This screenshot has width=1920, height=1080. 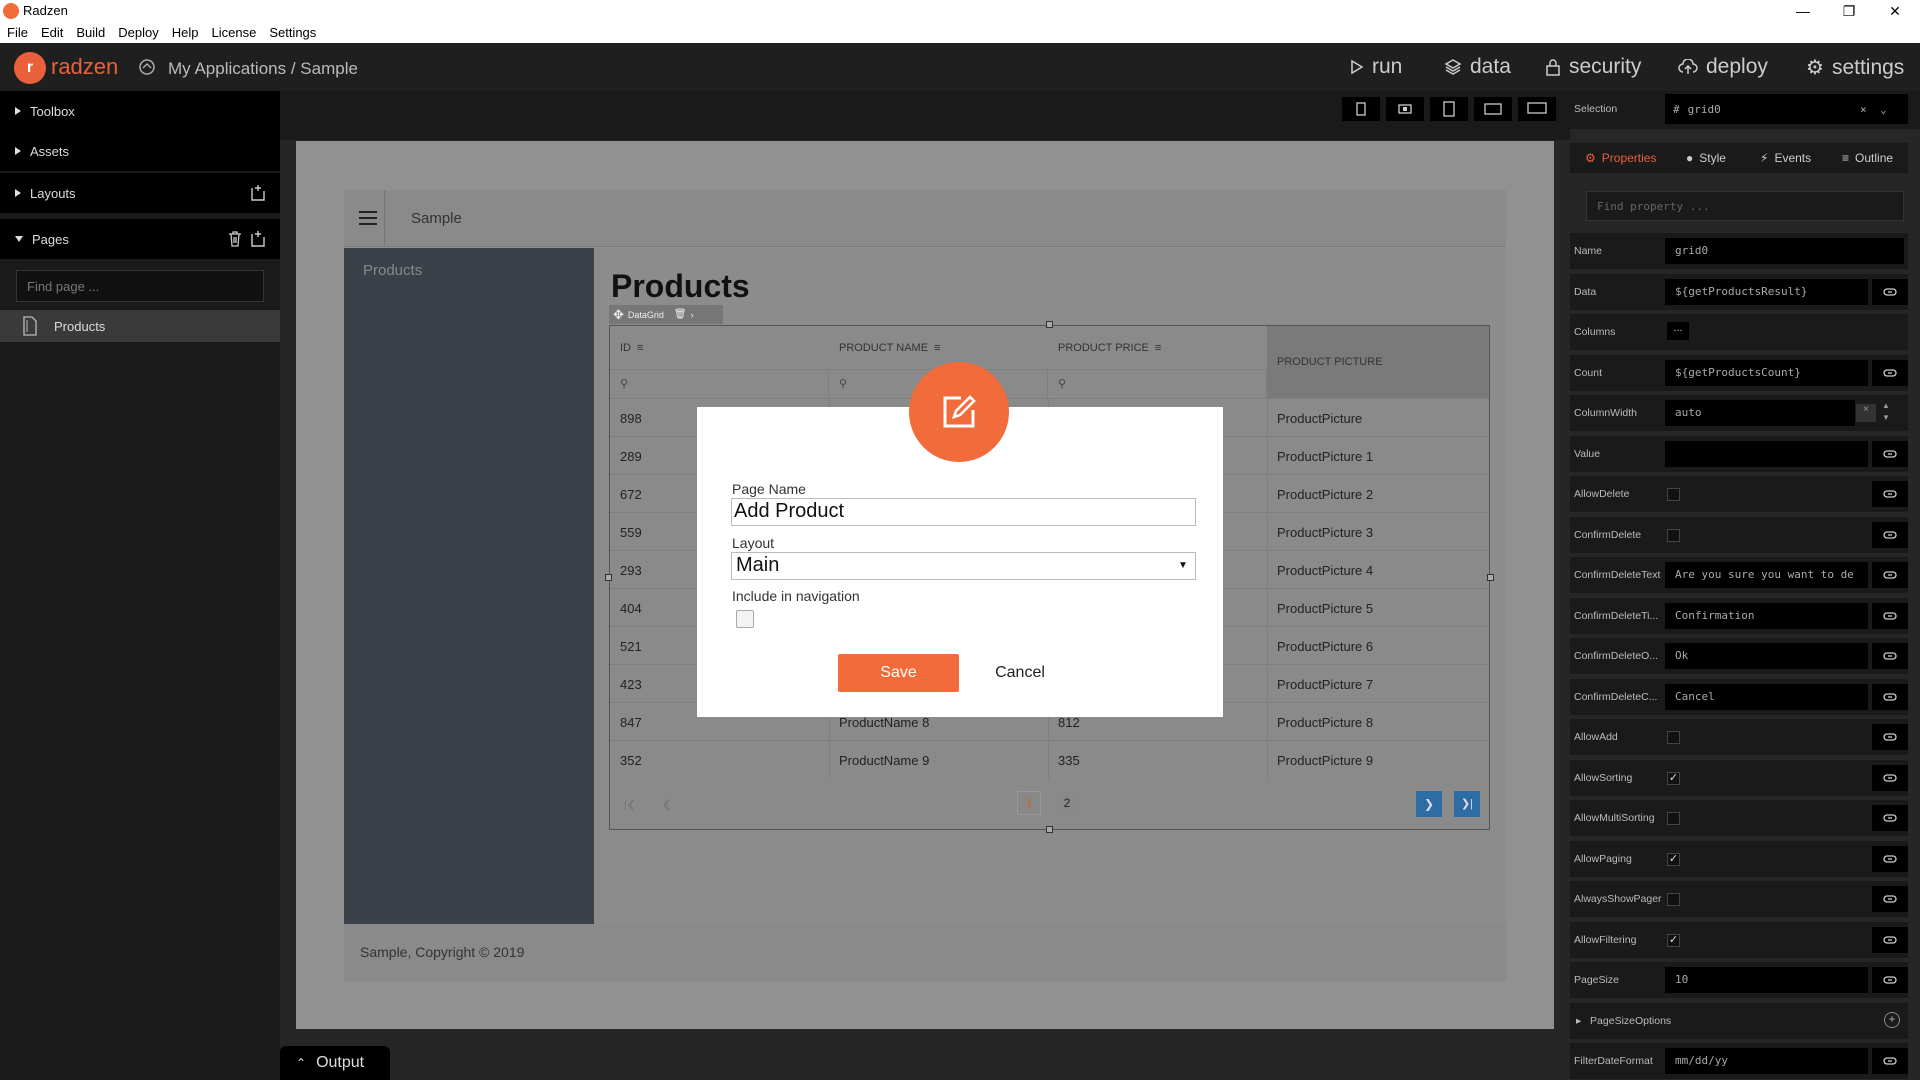 What do you see at coordinates (17, 32) in the screenshot?
I see `menu-file: File` at bounding box center [17, 32].